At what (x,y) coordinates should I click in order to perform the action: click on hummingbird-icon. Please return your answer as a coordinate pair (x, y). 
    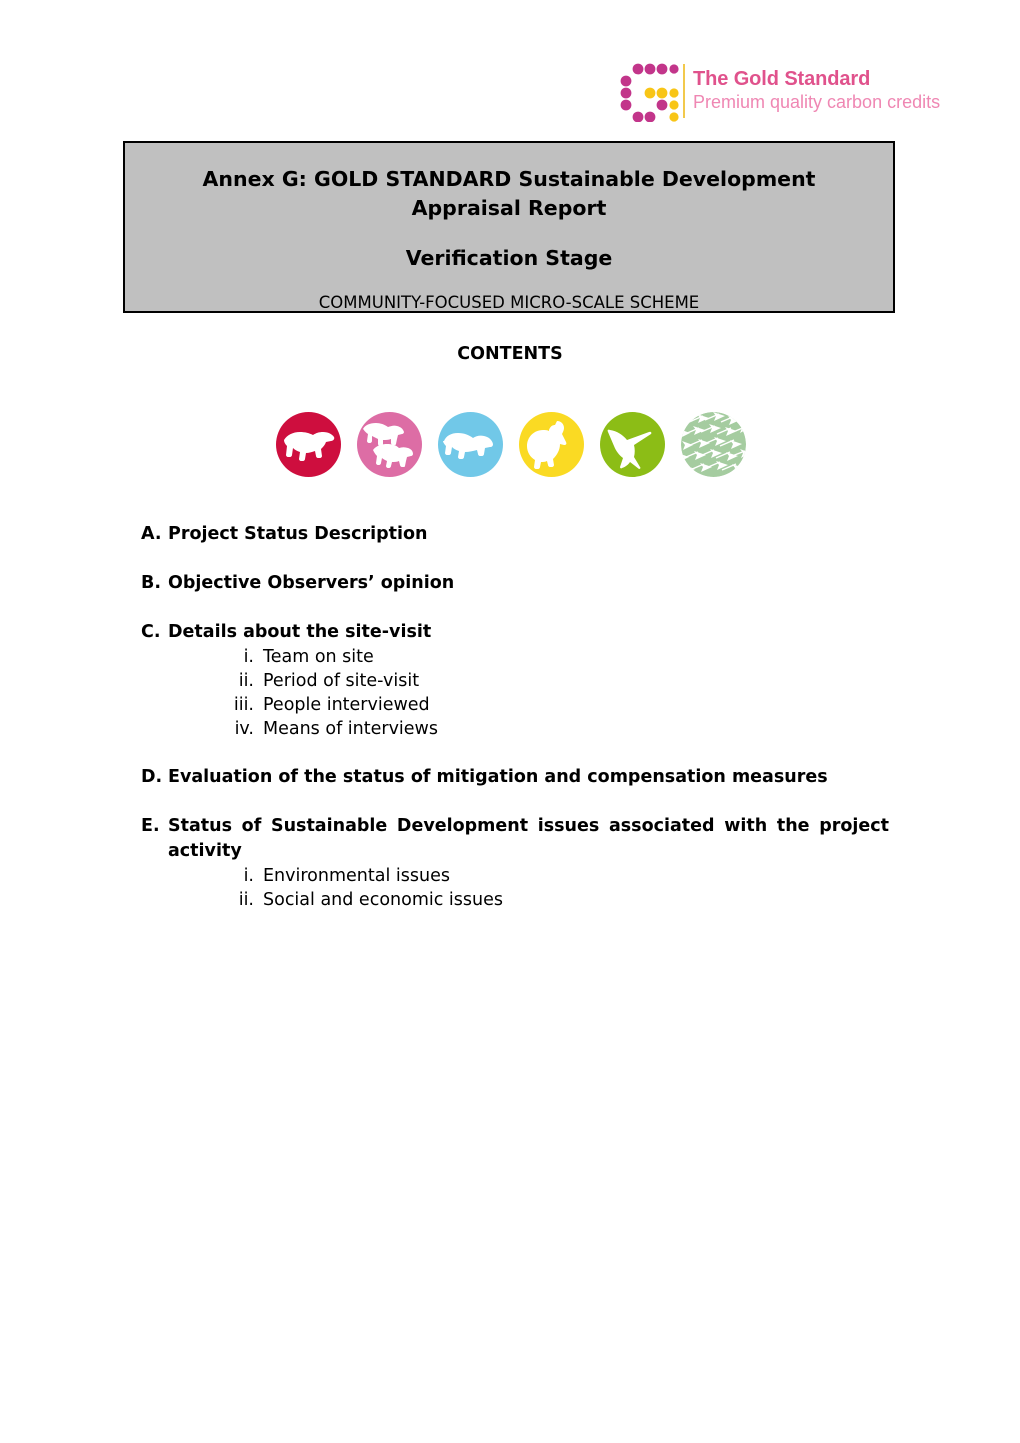
    Looking at the image, I should click on (632, 444).